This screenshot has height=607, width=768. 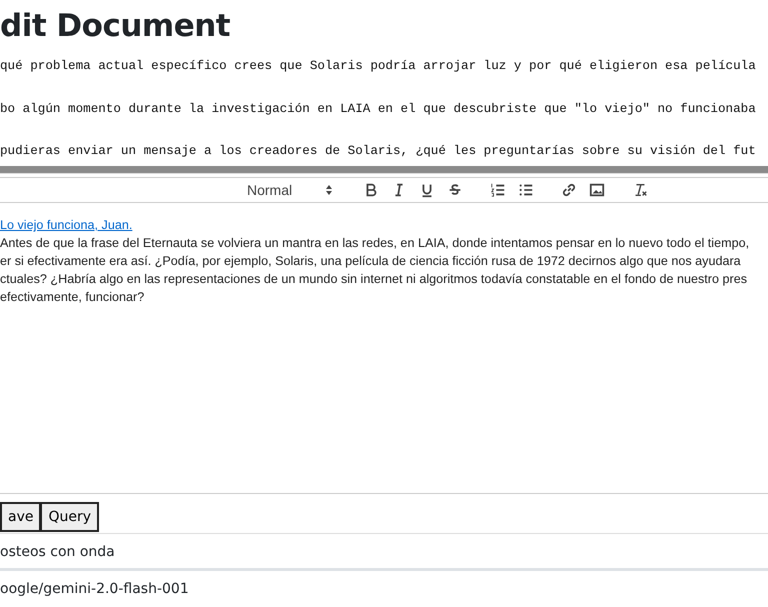 What do you see at coordinates (526, 190) in the screenshot?
I see `bullet-list-icon` at bounding box center [526, 190].